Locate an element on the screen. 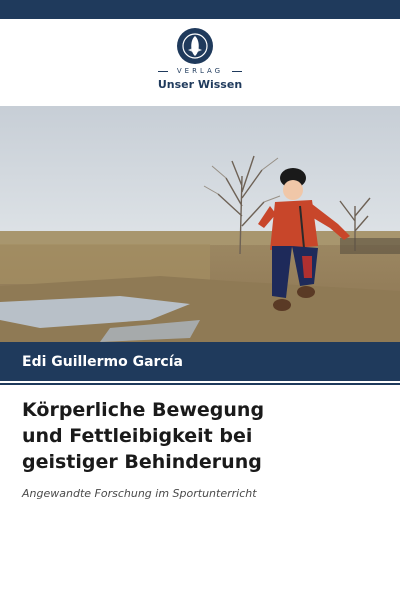  publisher-label: VERLAG is located at coordinates (200, 71).